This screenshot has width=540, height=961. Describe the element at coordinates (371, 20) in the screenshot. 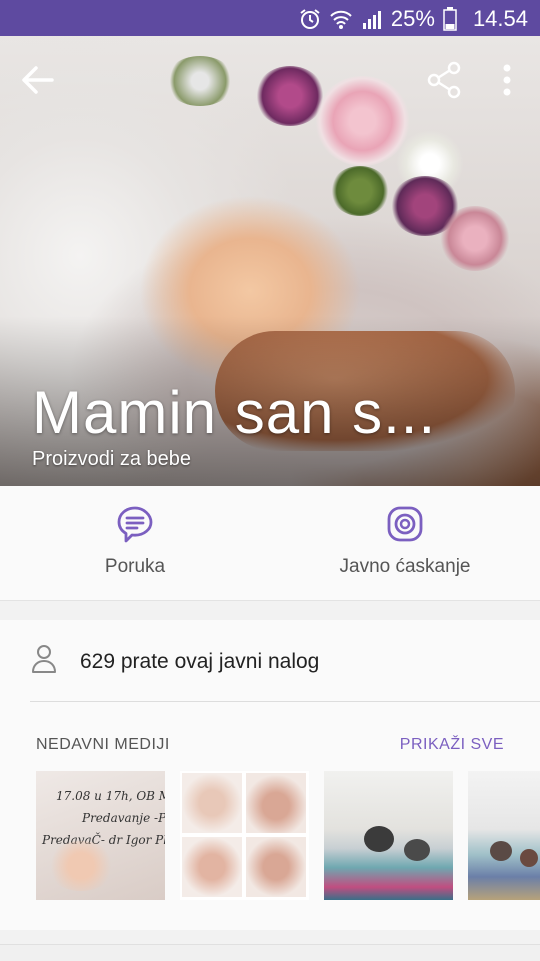

I see `signal-icon` at that location.